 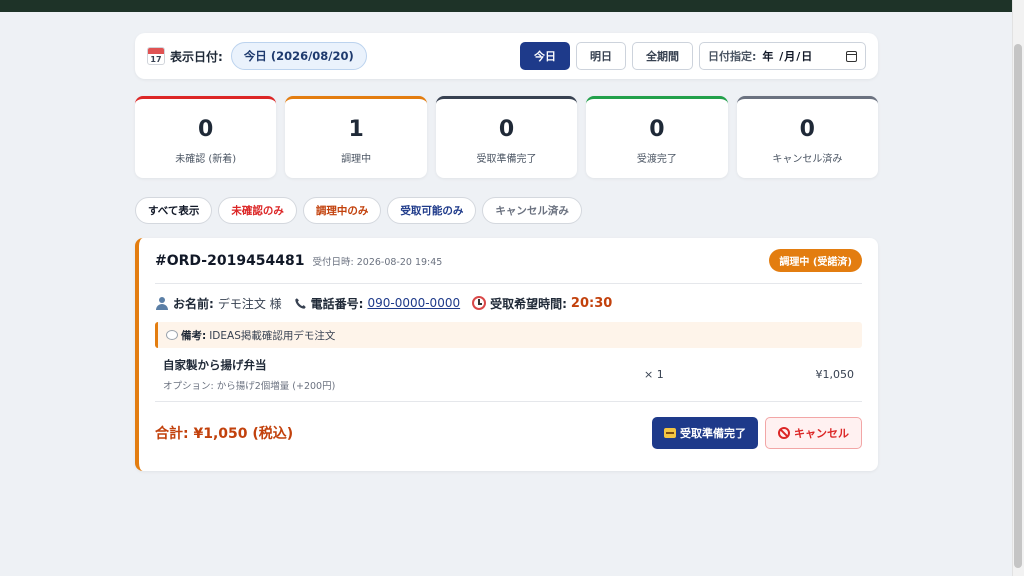 I want to click on date-picker-input: 日付指定: 年 /月/日, so click(x=782, y=56).